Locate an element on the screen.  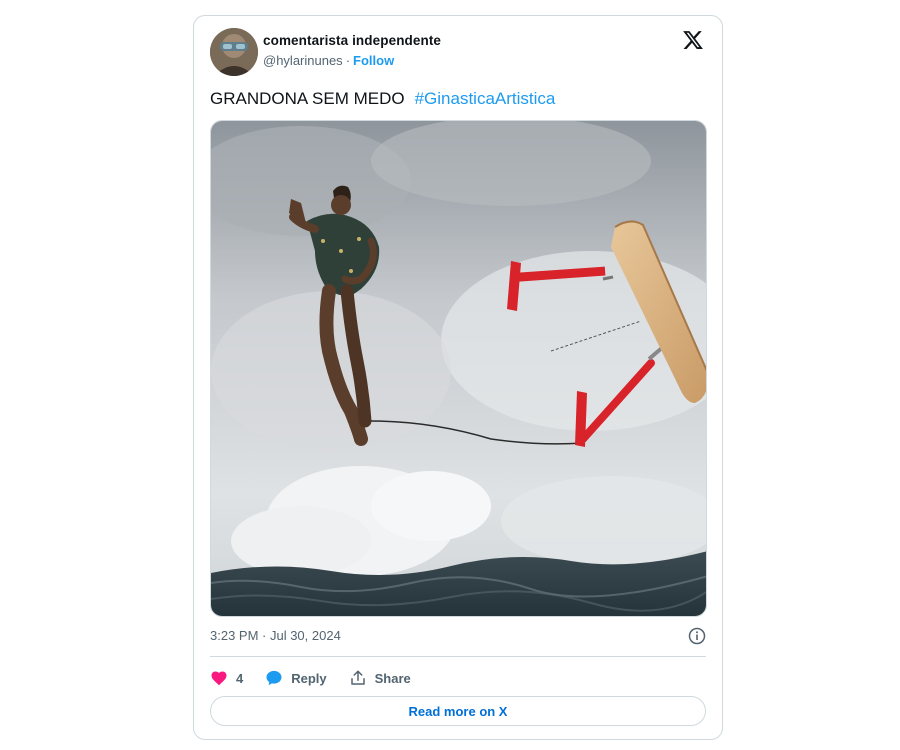
hashtag-link: #GinasticaArtistica is located at coordinates (485, 98).